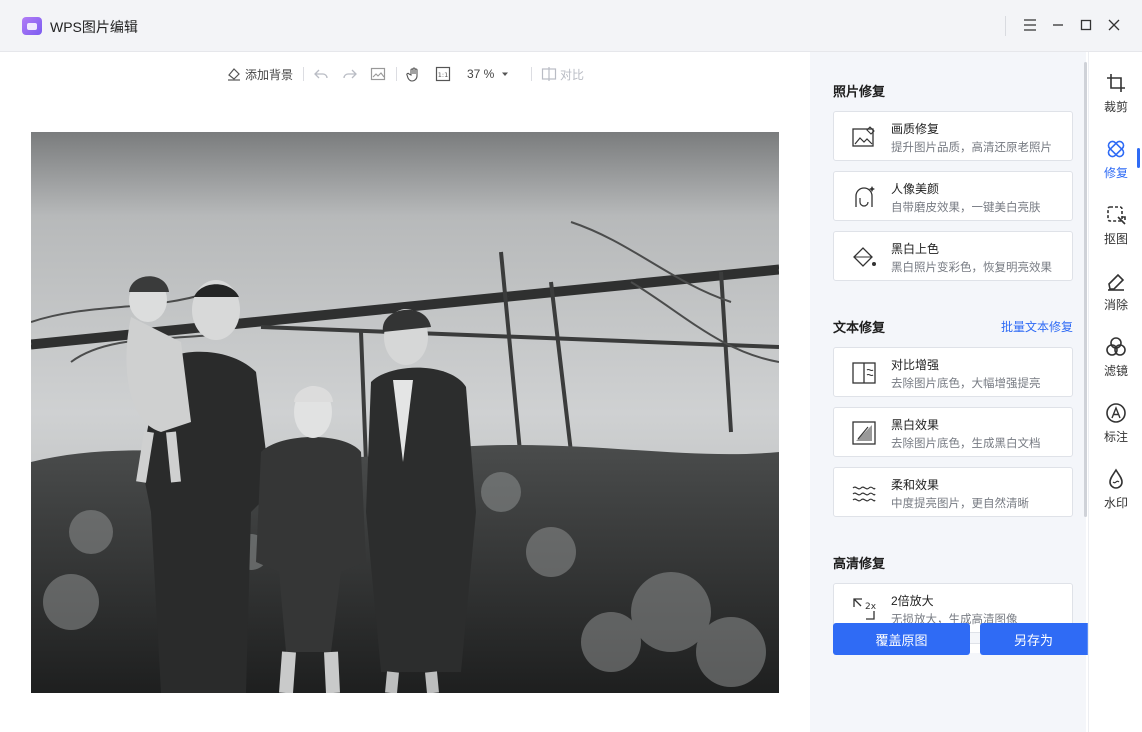  Describe the element at coordinates (1116, 413) in the screenshot. I see `annotate-icon` at that location.